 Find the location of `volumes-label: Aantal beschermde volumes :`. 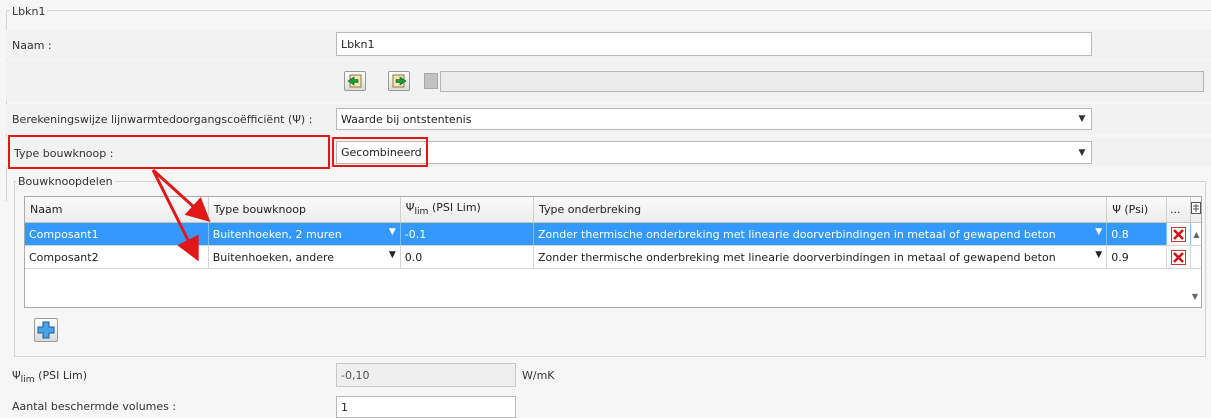

volumes-label: Aantal beschermde volumes : is located at coordinates (94, 406).